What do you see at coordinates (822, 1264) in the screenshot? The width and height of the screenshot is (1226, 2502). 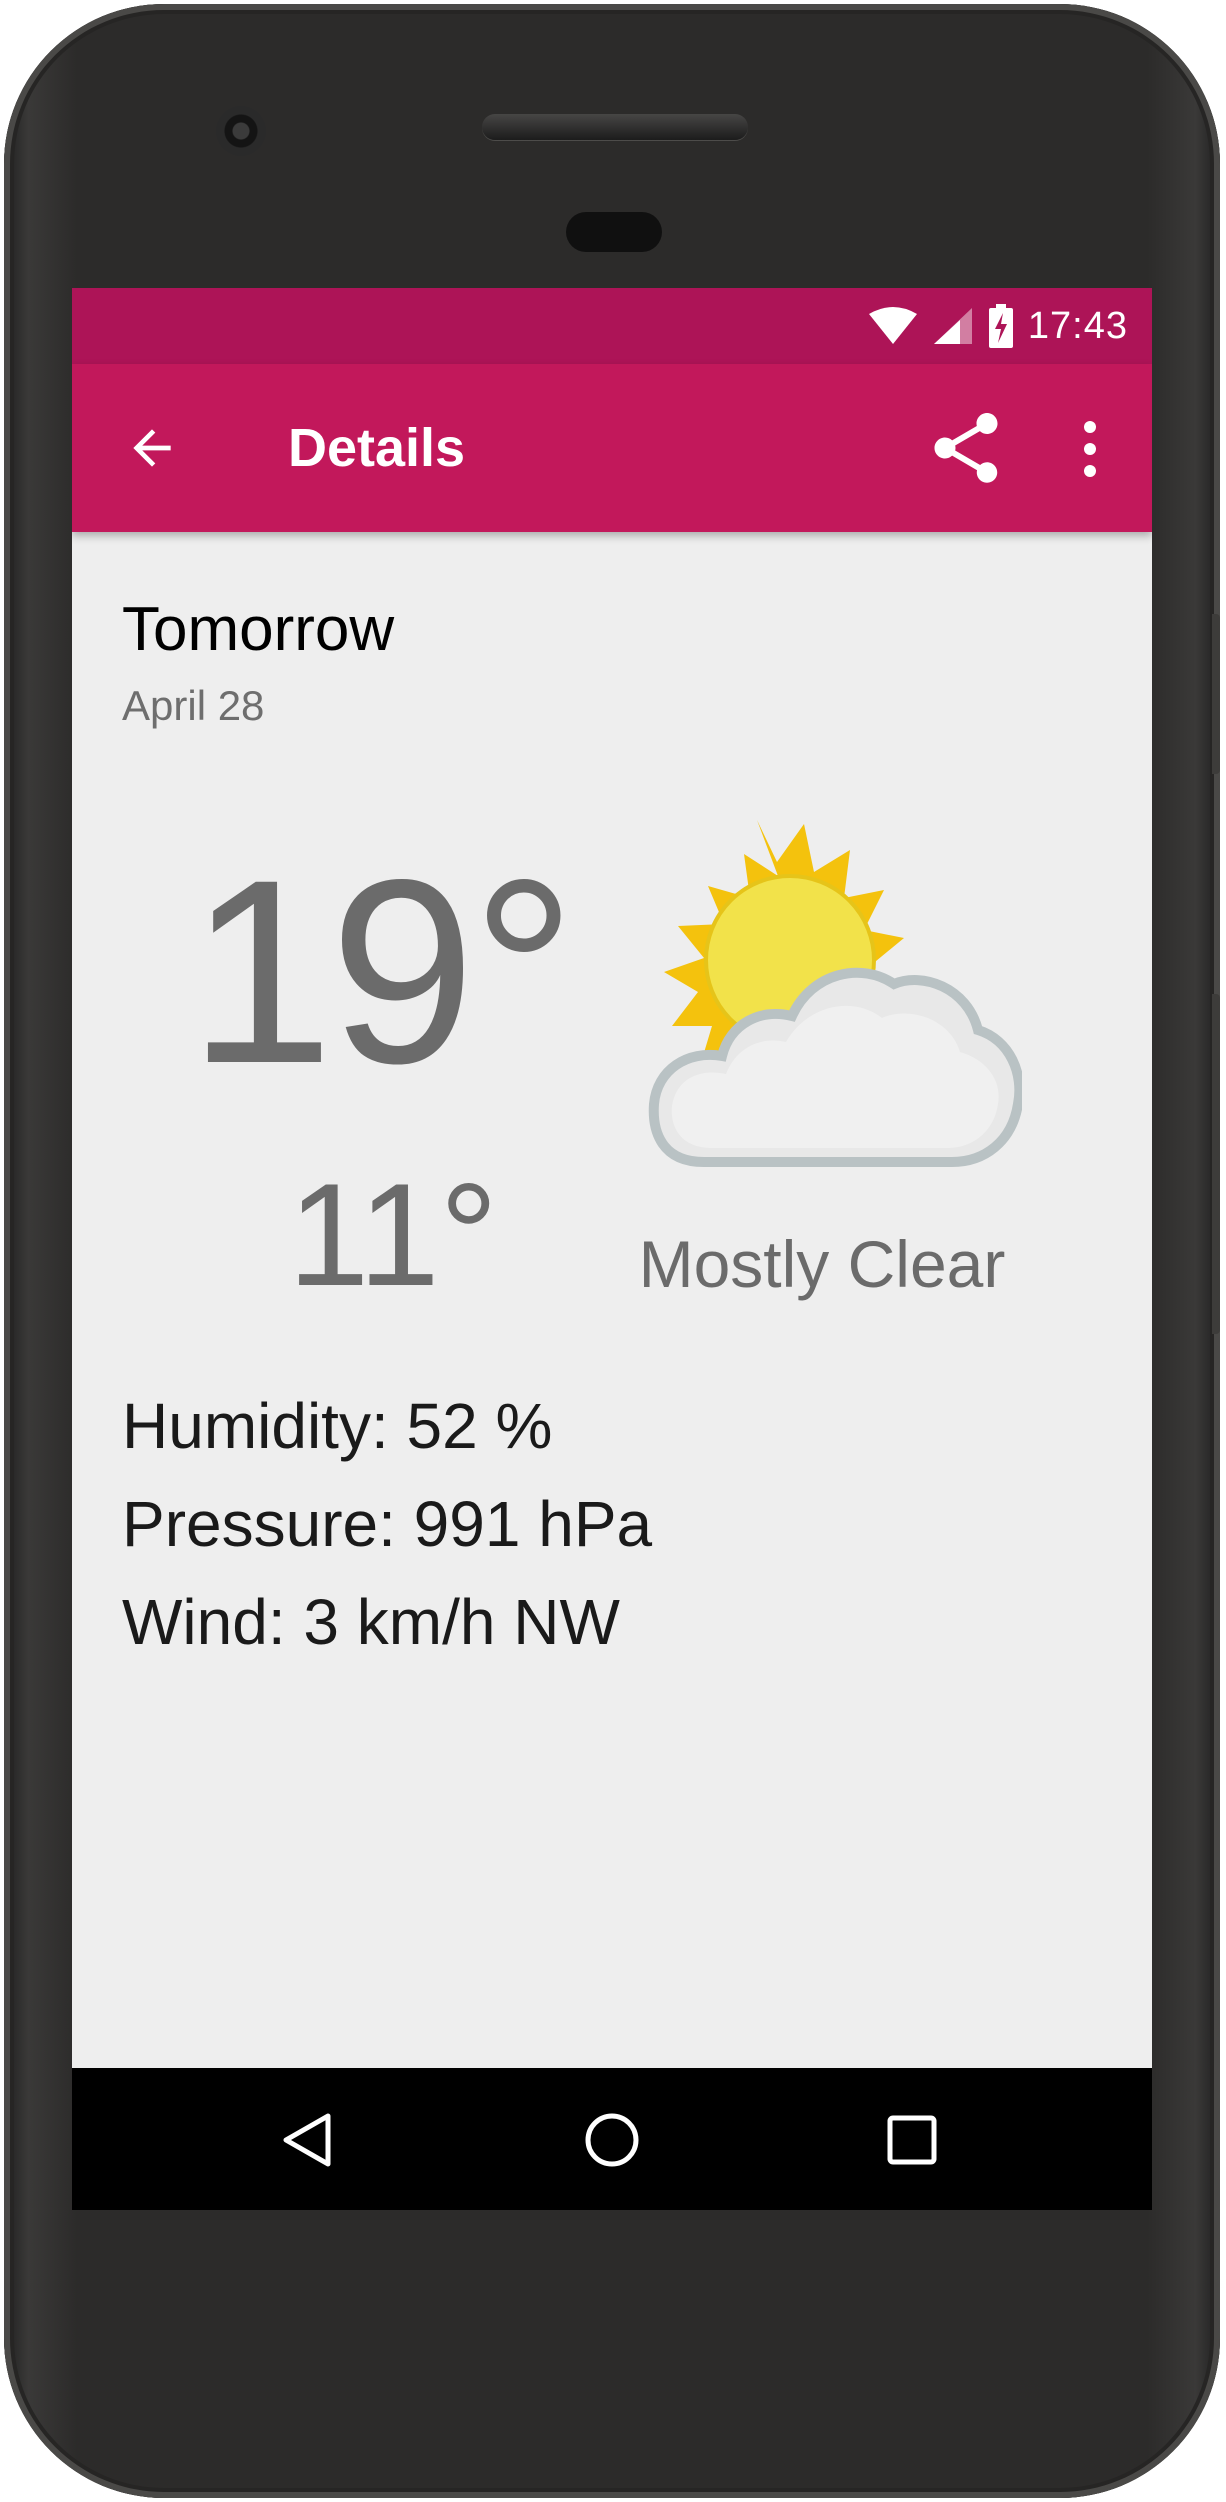 I see `weather-condition: Mostly Clear` at bounding box center [822, 1264].